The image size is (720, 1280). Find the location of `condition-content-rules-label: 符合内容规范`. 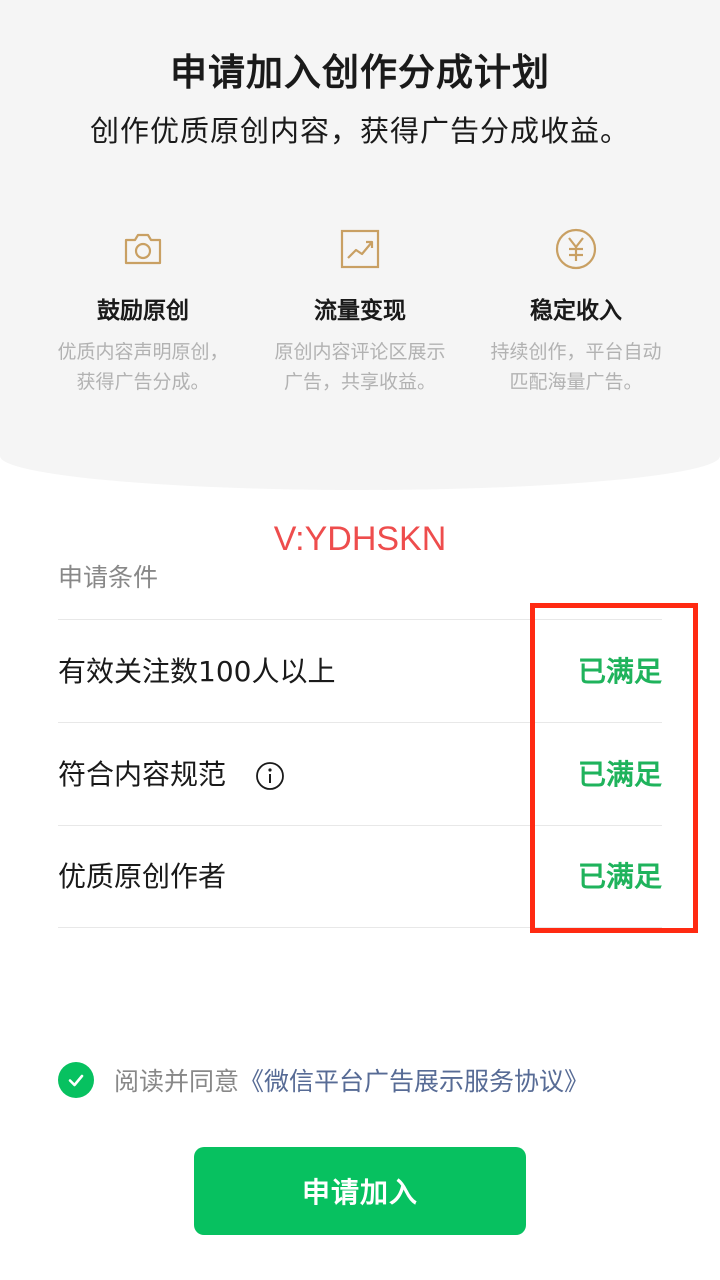

condition-content-rules-label: 符合内容规范 is located at coordinates (142, 774).